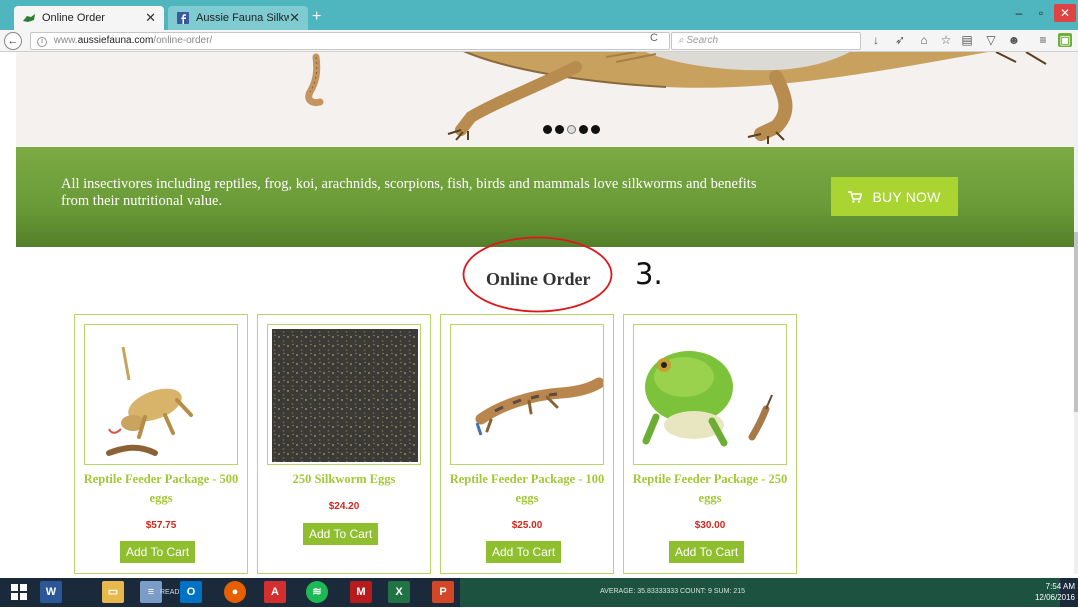  What do you see at coordinates (766, 41) in the screenshot?
I see `search-input: ⌕ Search` at bounding box center [766, 41].